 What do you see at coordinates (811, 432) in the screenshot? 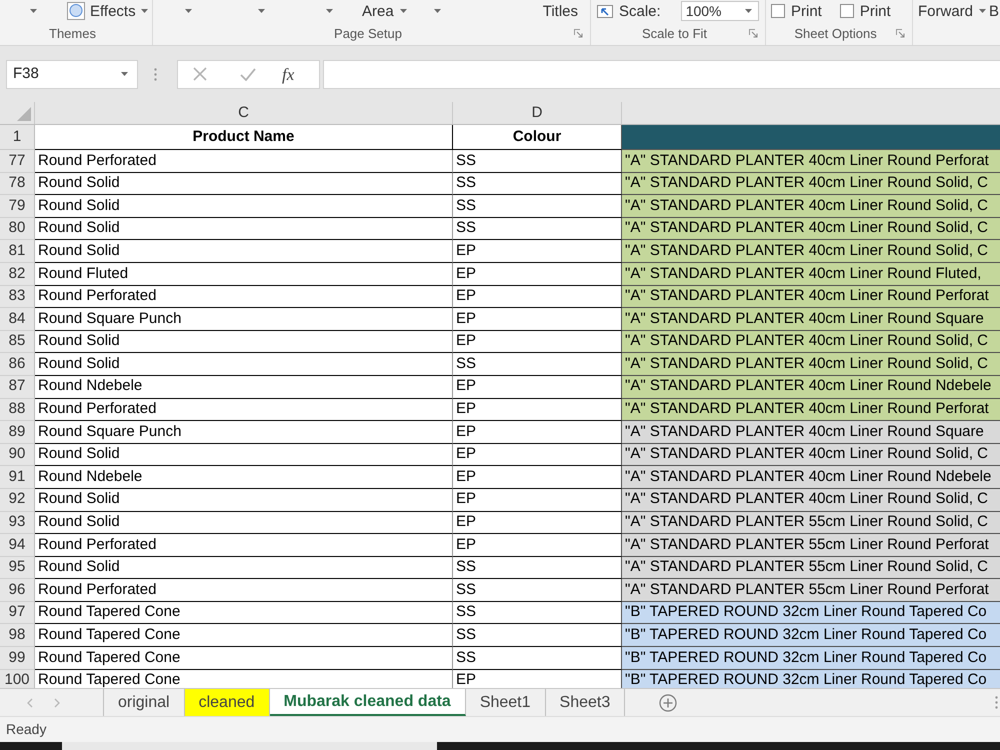
I see `table-cell: "A" STANDARD PLANTER 40cm Liner Round Square` at bounding box center [811, 432].